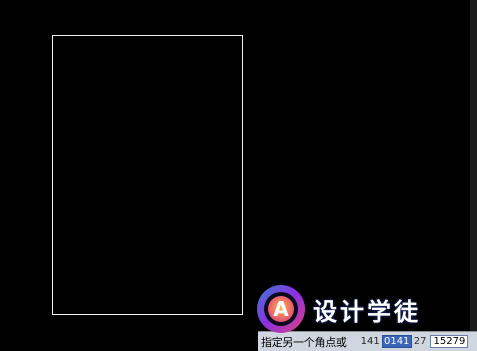 Image resolution: width=477 pixels, height=351 pixels. What do you see at coordinates (367, 311) in the screenshot?
I see `watermark-text: 设计学徒` at bounding box center [367, 311].